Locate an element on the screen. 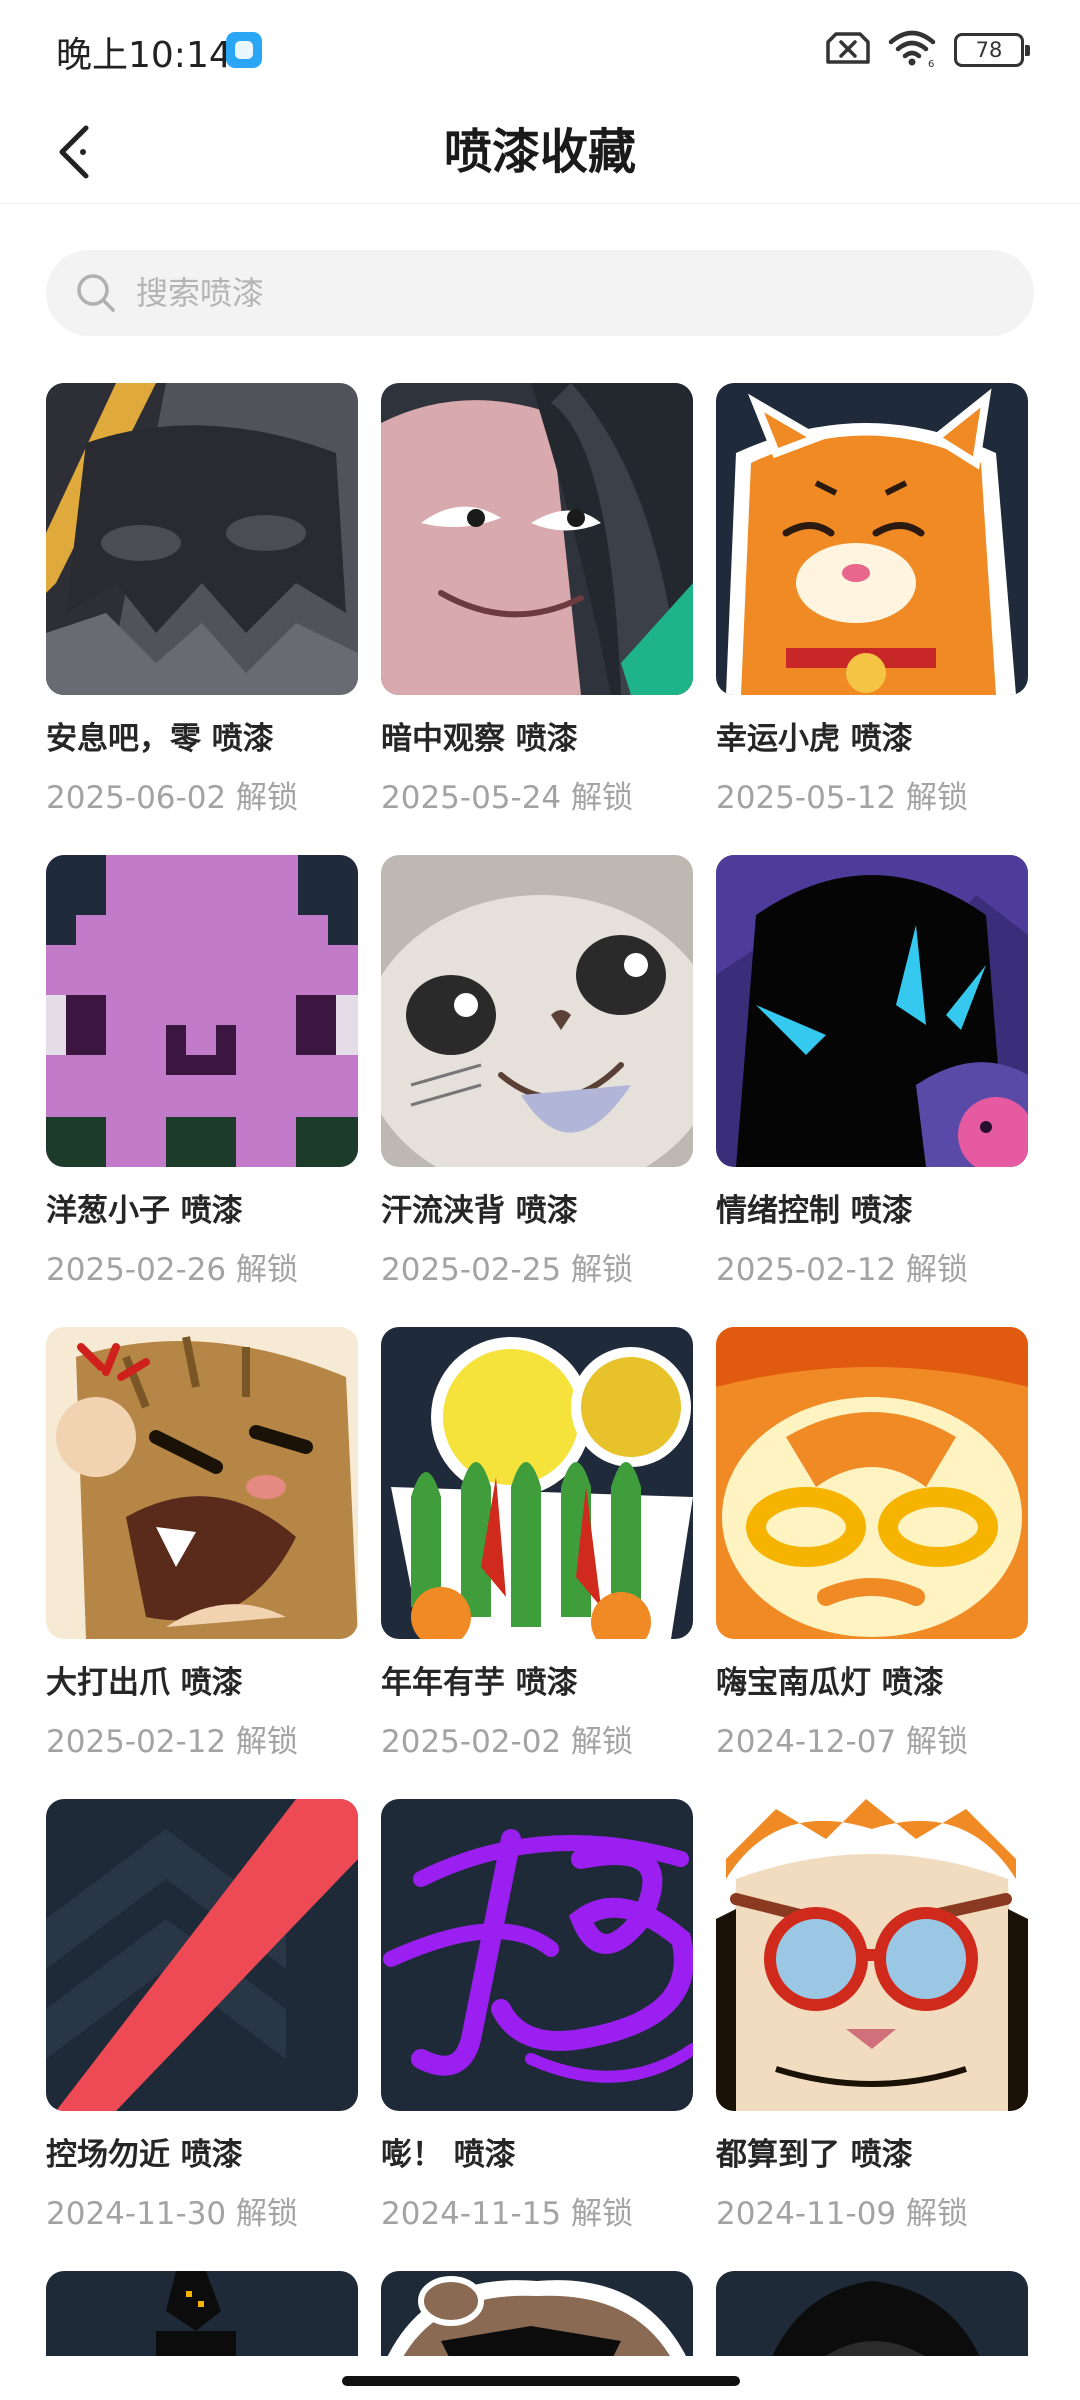 Image resolution: width=1080 pixels, height=2400 pixels. spray-unlock-date: 2025-02-25 解锁 is located at coordinates (507, 1270).